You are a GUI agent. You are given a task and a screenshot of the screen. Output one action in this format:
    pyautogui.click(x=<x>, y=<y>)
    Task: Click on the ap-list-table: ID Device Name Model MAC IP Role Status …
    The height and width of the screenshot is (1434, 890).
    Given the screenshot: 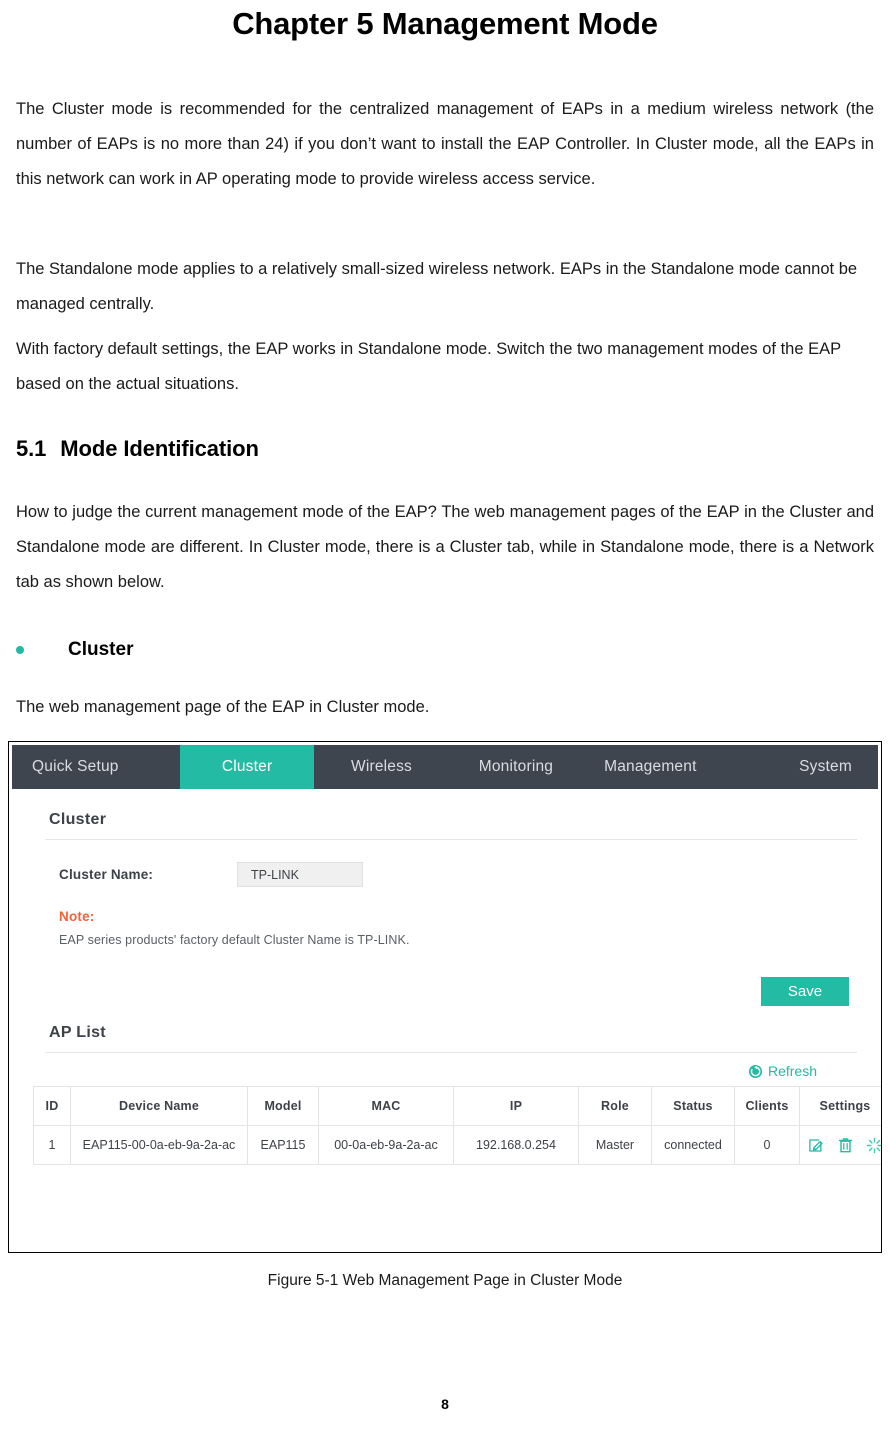 What is the action you would take?
    pyautogui.click(x=458, y=1125)
    